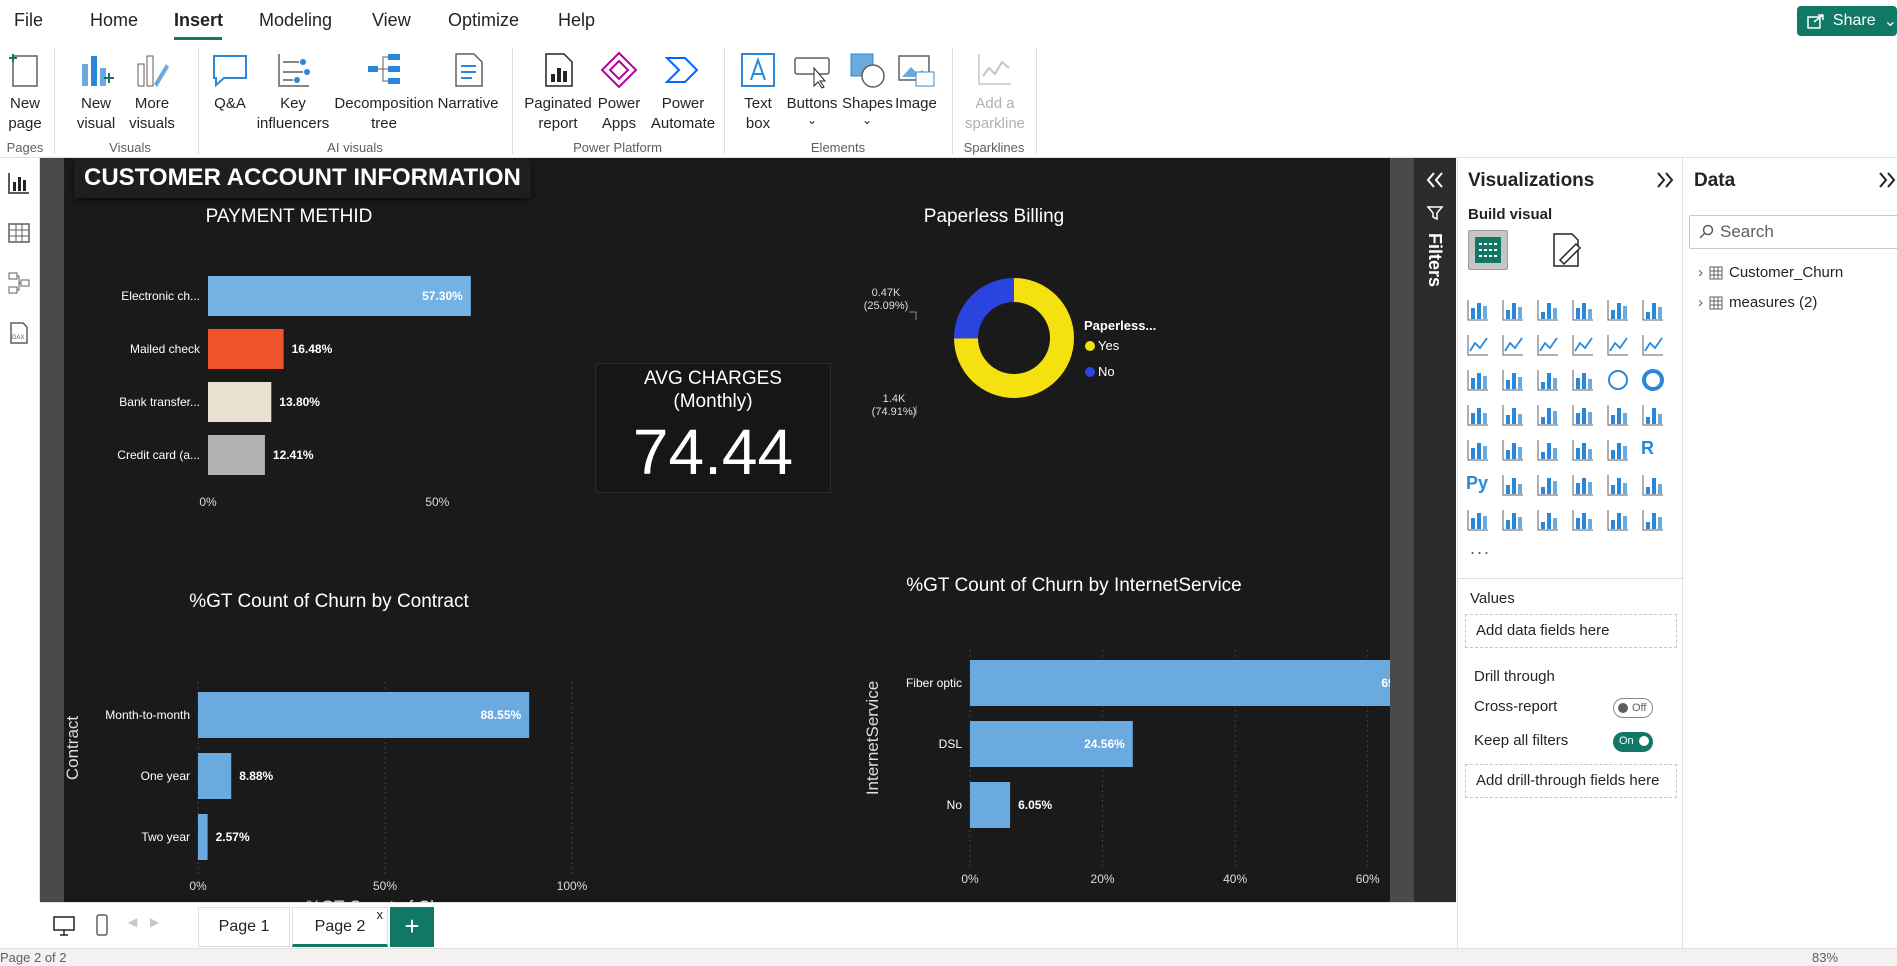 This screenshot has width=1897, height=966. Describe the element at coordinates (19, 183) in the screenshot. I see `report-view-icon` at that location.